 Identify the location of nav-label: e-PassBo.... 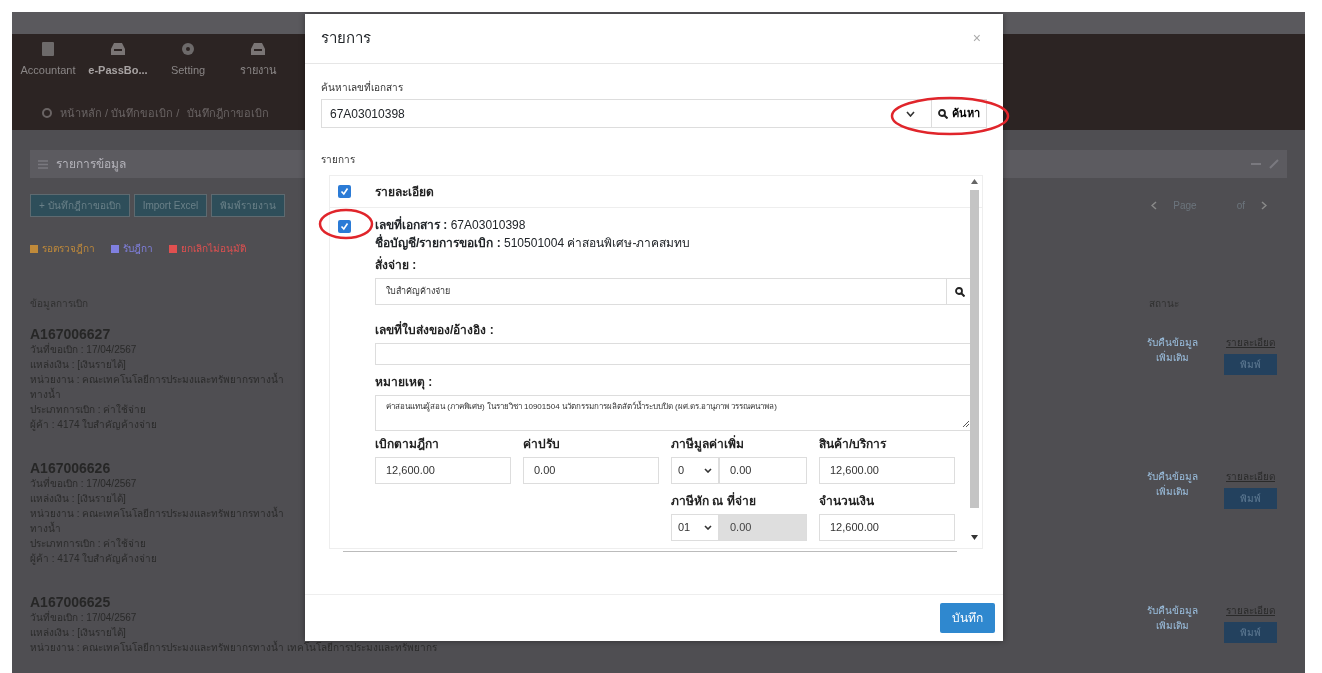
(118, 70).